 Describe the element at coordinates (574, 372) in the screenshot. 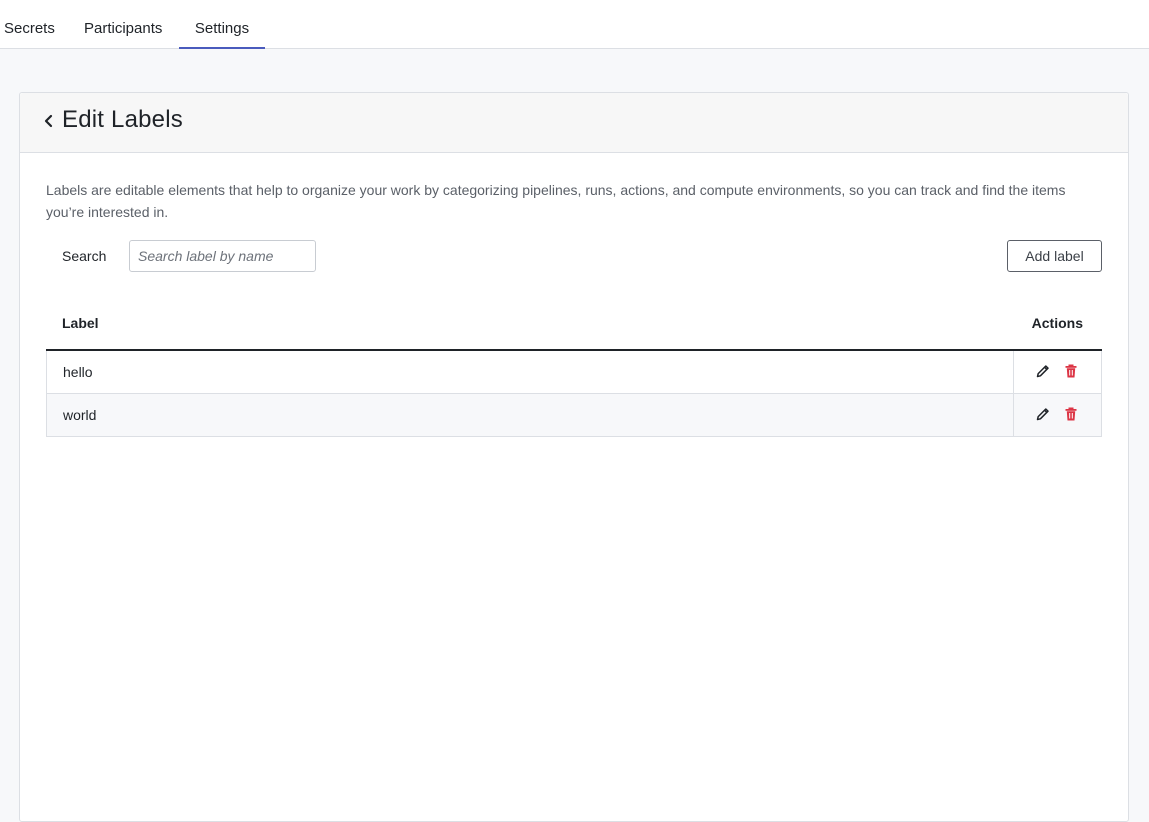

I see `table-row: hello` at that location.